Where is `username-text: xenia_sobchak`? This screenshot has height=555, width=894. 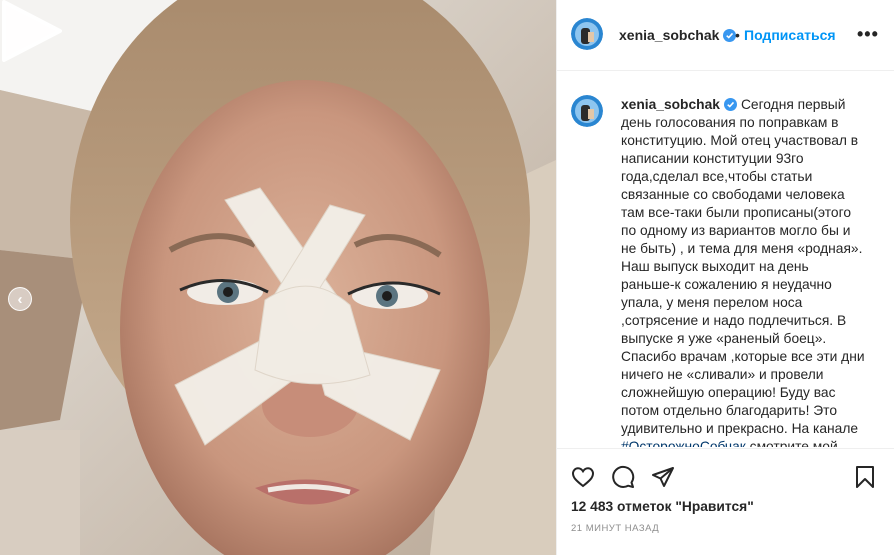
username-text: xenia_sobchak is located at coordinates (669, 35).